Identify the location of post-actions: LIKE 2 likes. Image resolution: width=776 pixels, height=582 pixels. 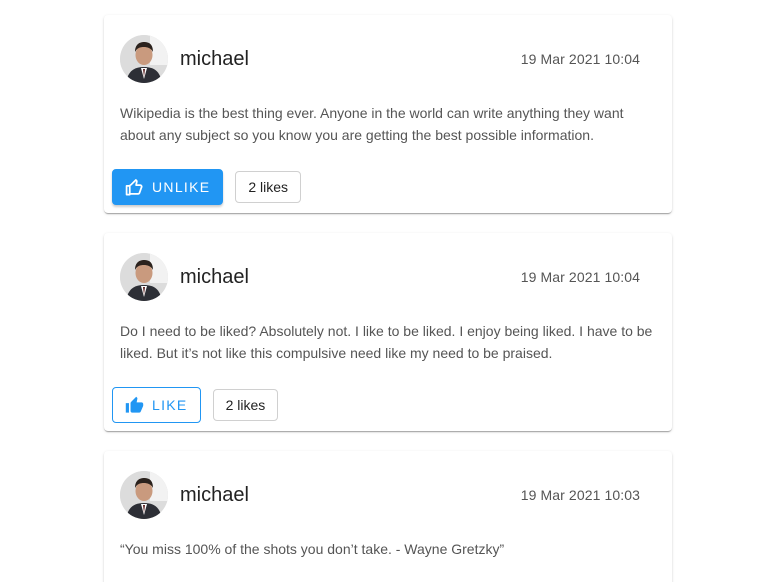
(195, 405).